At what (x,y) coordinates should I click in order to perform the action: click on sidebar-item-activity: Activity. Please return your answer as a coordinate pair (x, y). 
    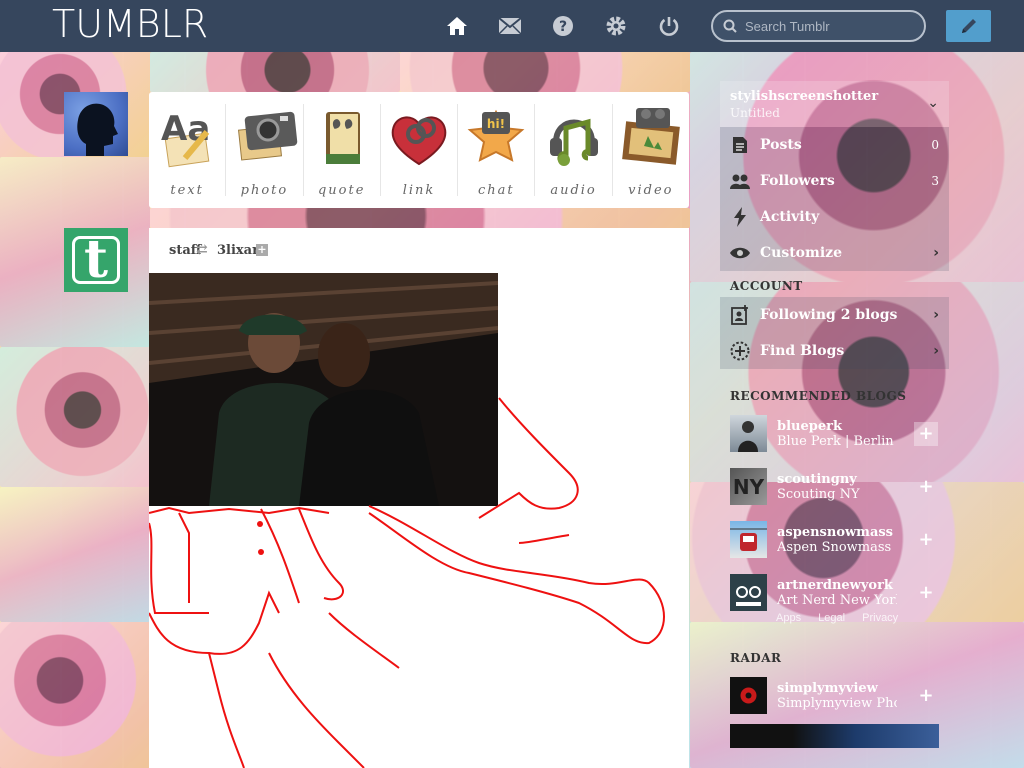
    Looking at the image, I should click on (834, 217).